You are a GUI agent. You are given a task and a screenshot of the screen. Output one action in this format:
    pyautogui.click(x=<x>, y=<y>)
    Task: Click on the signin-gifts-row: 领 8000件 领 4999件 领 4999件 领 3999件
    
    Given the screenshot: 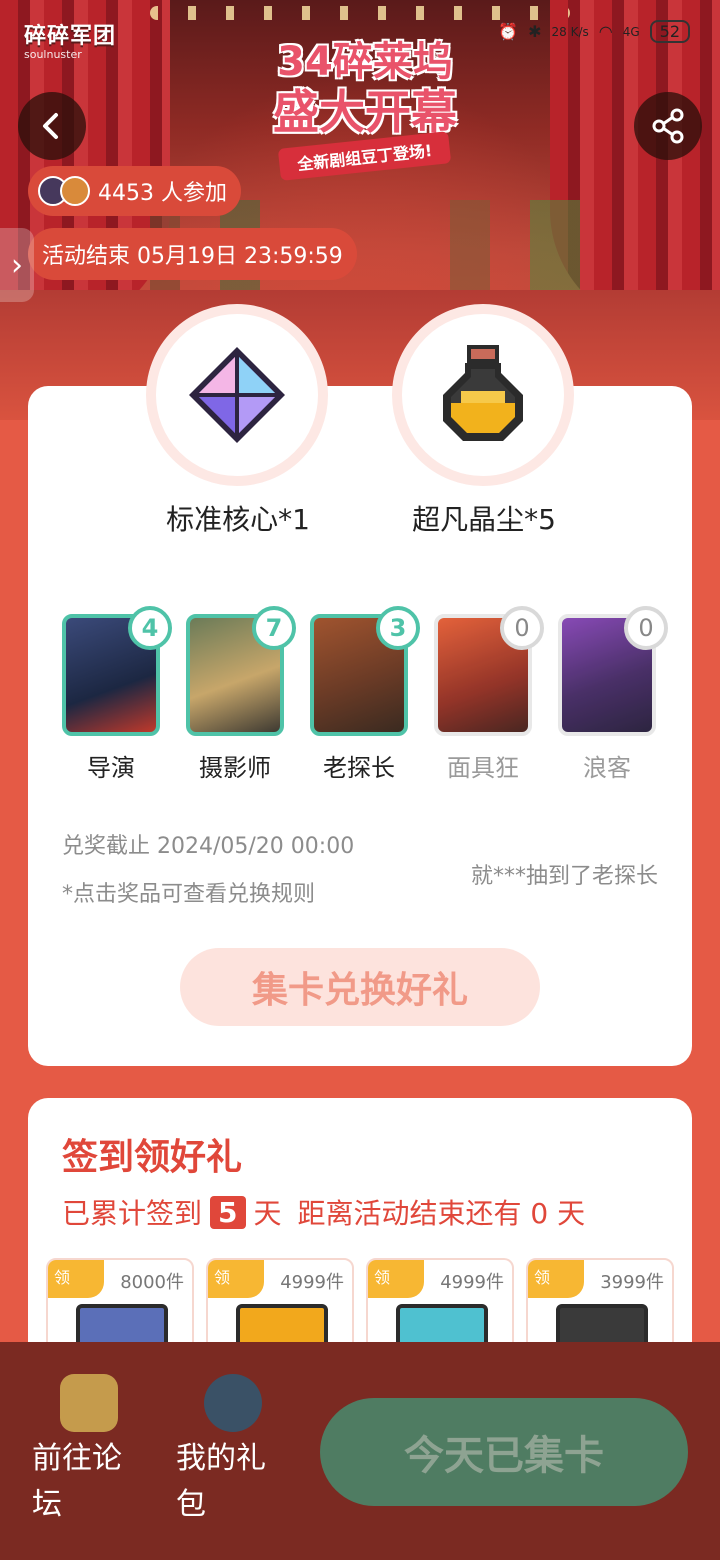 What is the action you would take?
    pyautogui.click(x=360, y=1313)
    